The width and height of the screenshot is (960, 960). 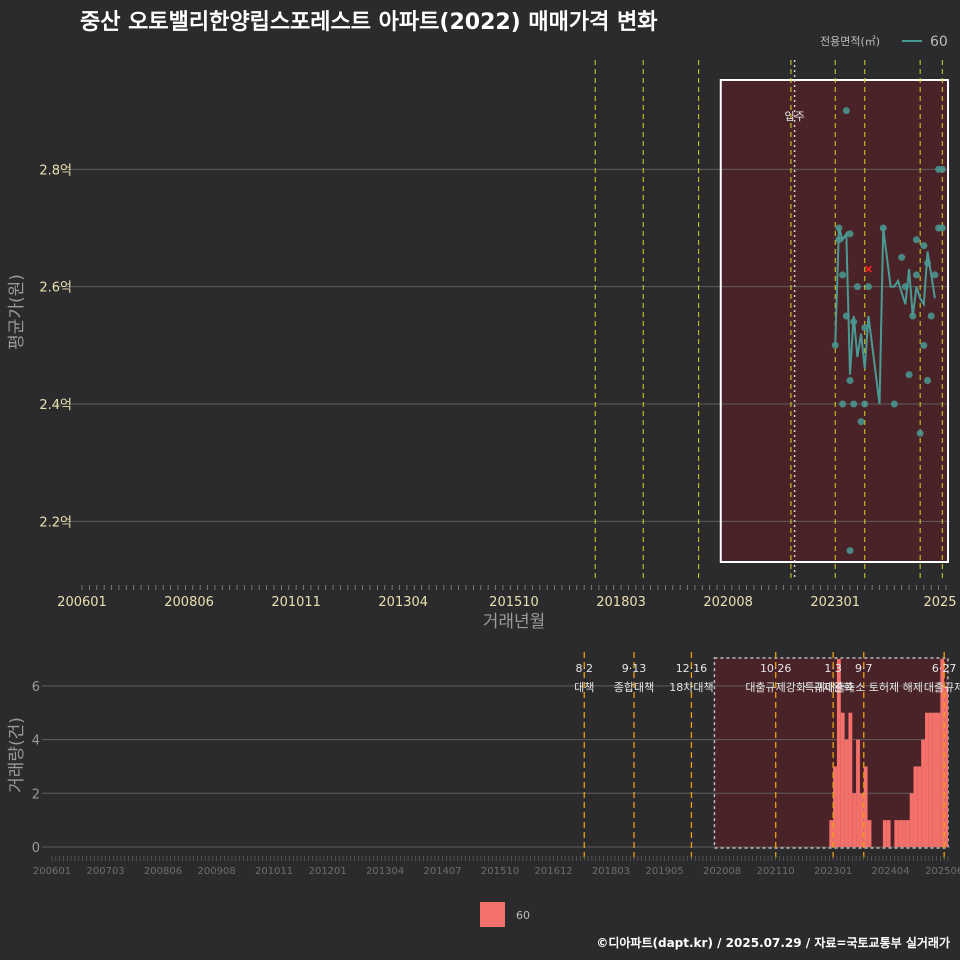 I want to click on volume-x-tick: 200806, so click(x=163, y=871).